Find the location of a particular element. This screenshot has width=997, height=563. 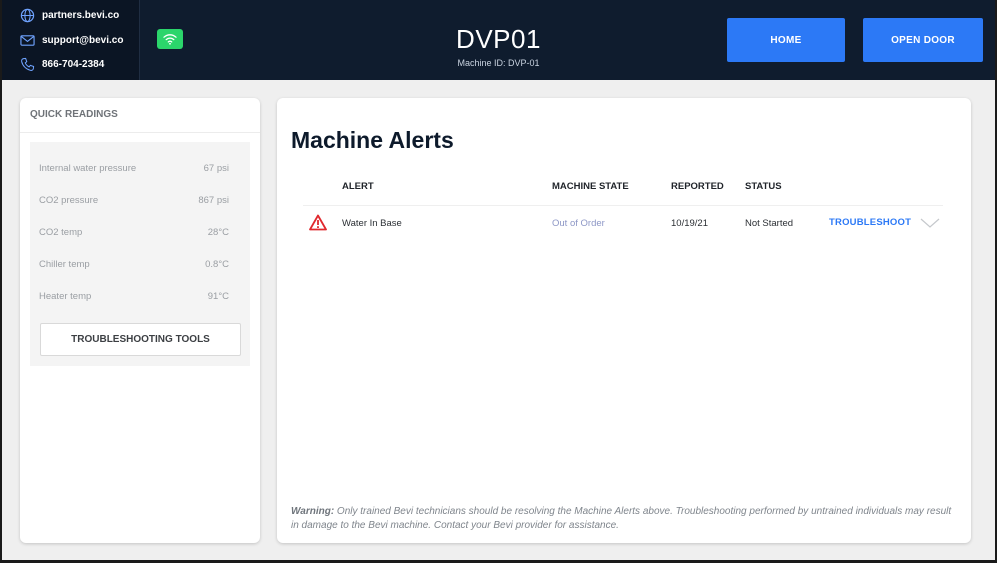

reading-value: 67 psi is located at coordinates (216, 168).